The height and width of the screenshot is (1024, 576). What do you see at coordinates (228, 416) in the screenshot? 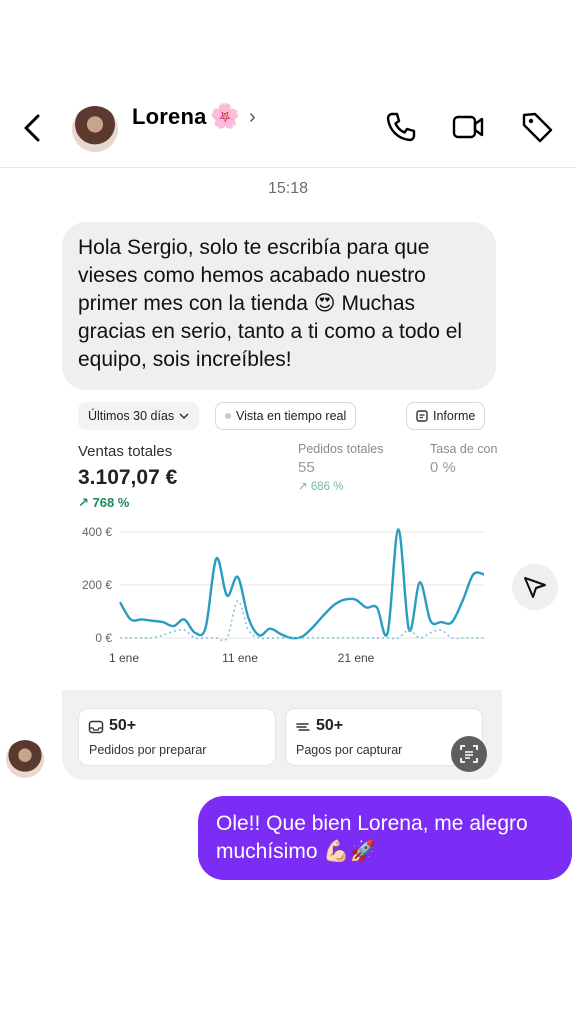
I see `status-dot-icon` at bounding box center [228, 416].